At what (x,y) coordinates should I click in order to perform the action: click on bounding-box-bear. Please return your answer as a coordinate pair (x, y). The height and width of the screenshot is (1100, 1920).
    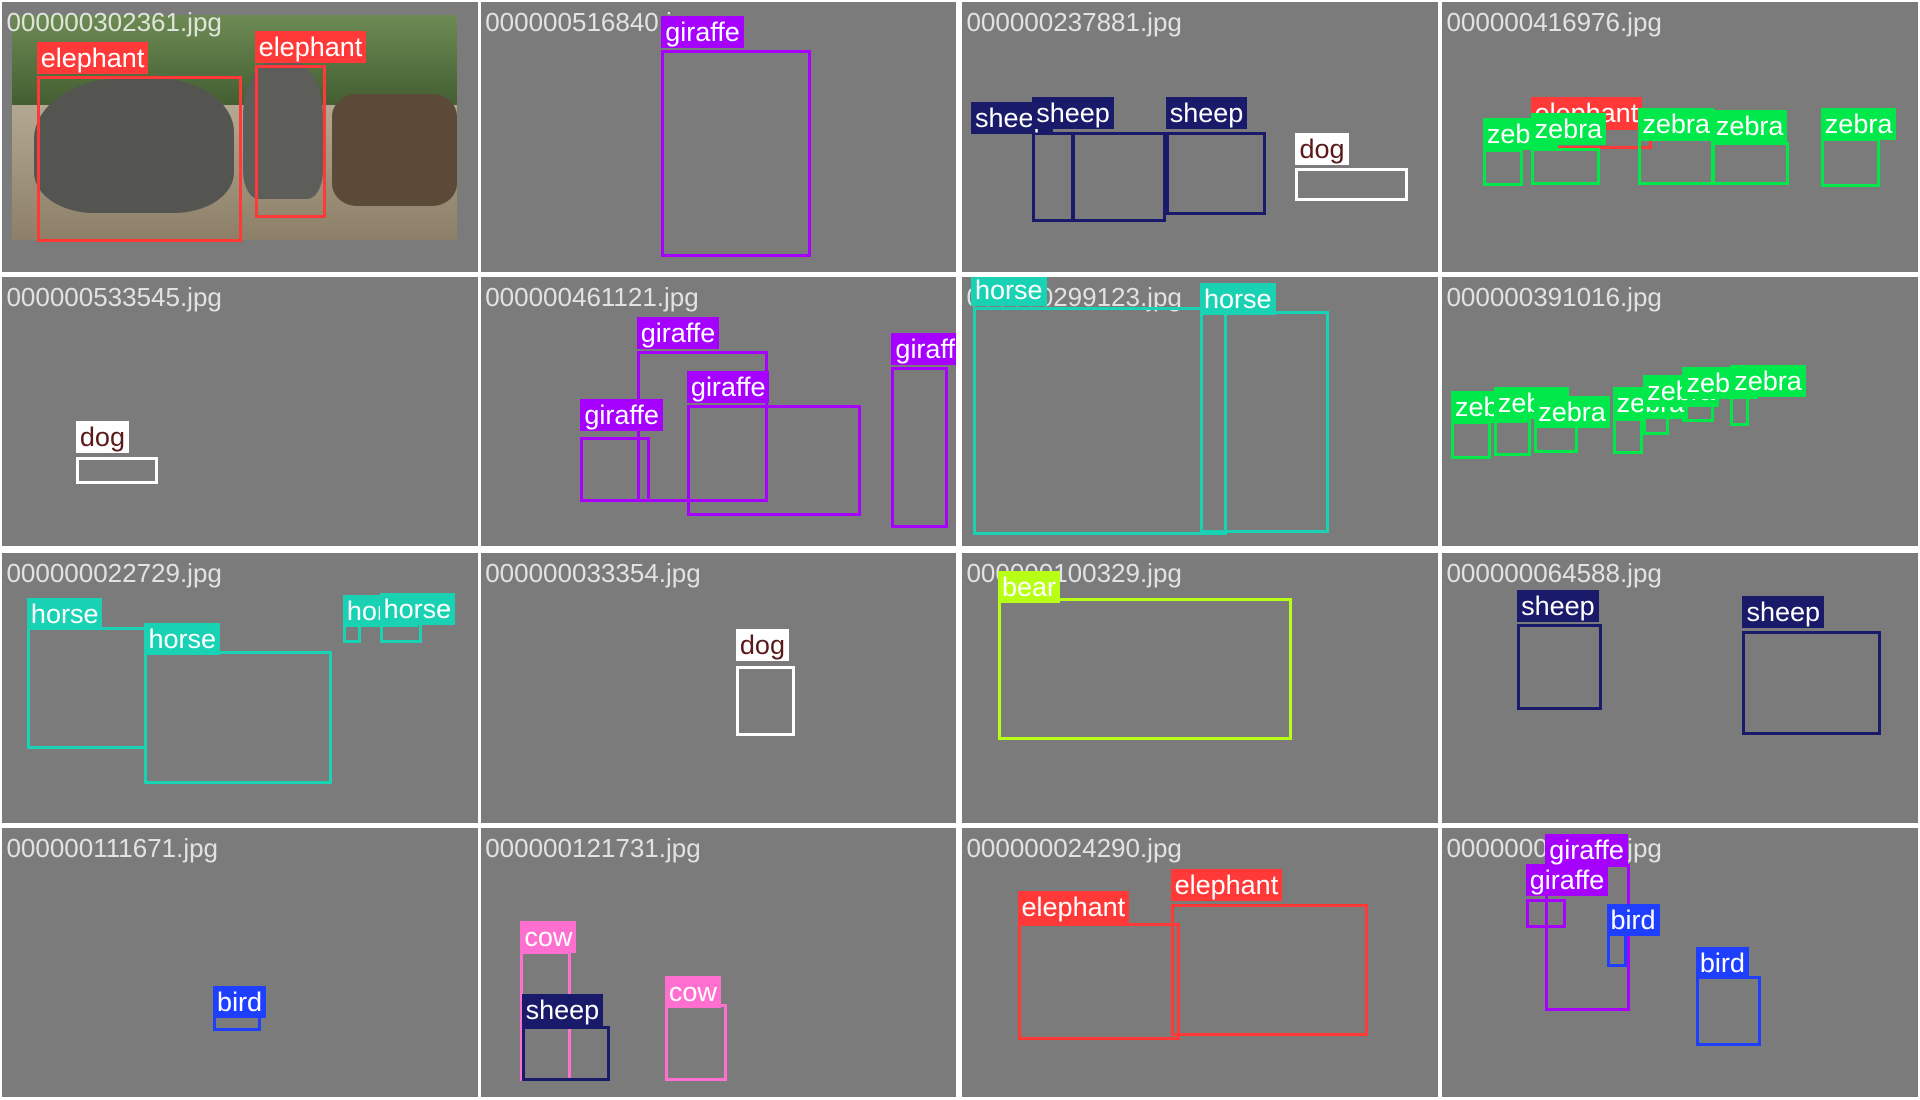
    Looking at the image, I should click on (1144, 668).